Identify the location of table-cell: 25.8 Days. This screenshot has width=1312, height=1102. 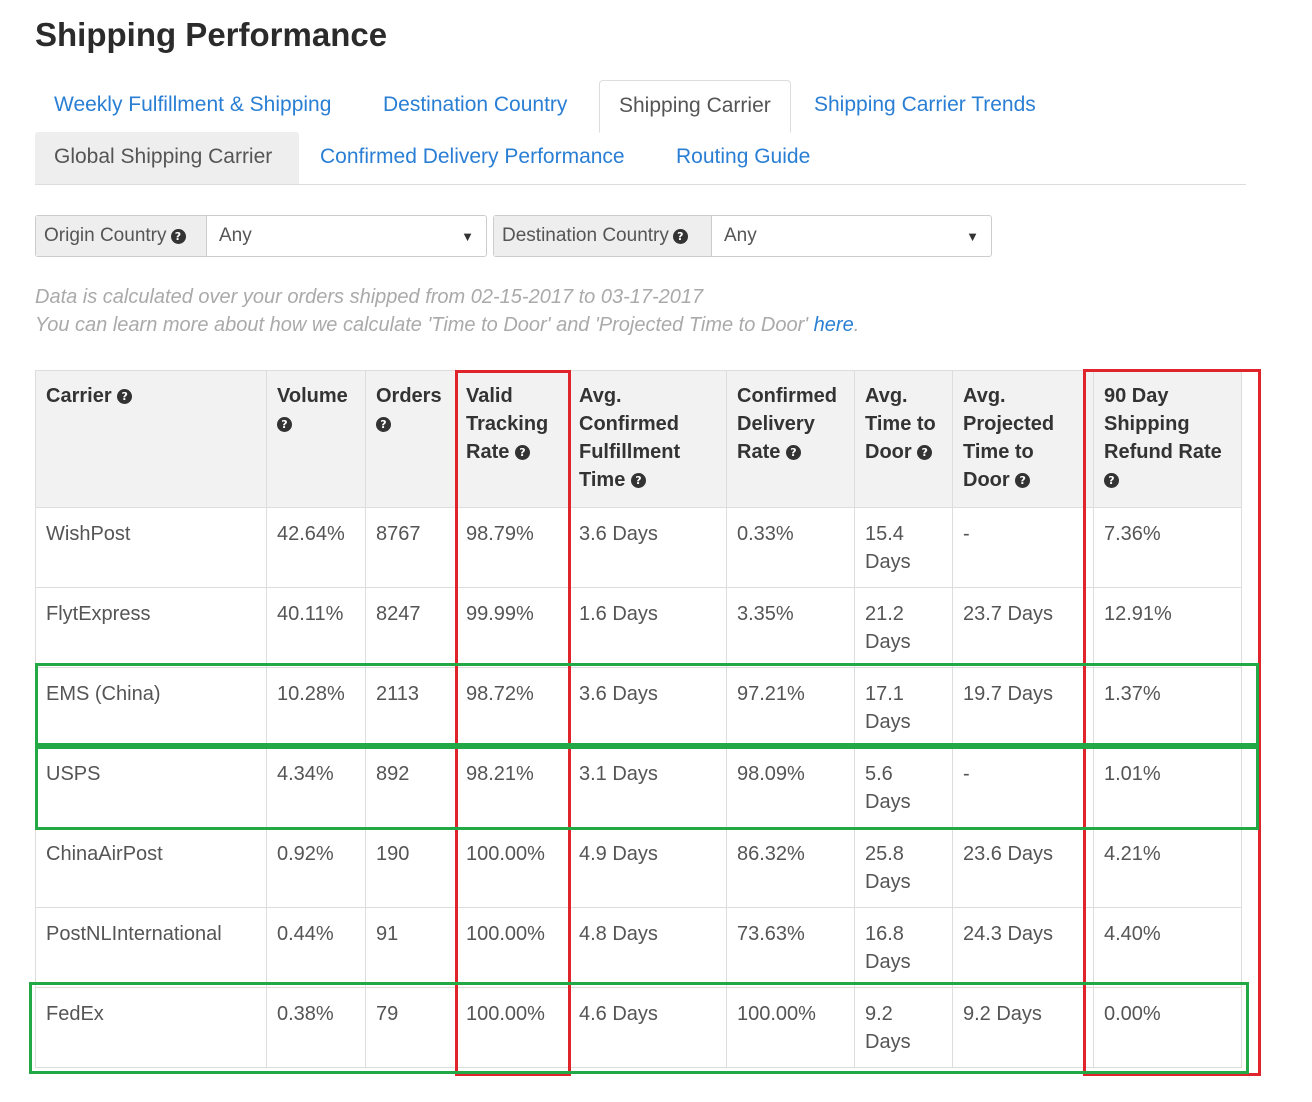
(903, 867).